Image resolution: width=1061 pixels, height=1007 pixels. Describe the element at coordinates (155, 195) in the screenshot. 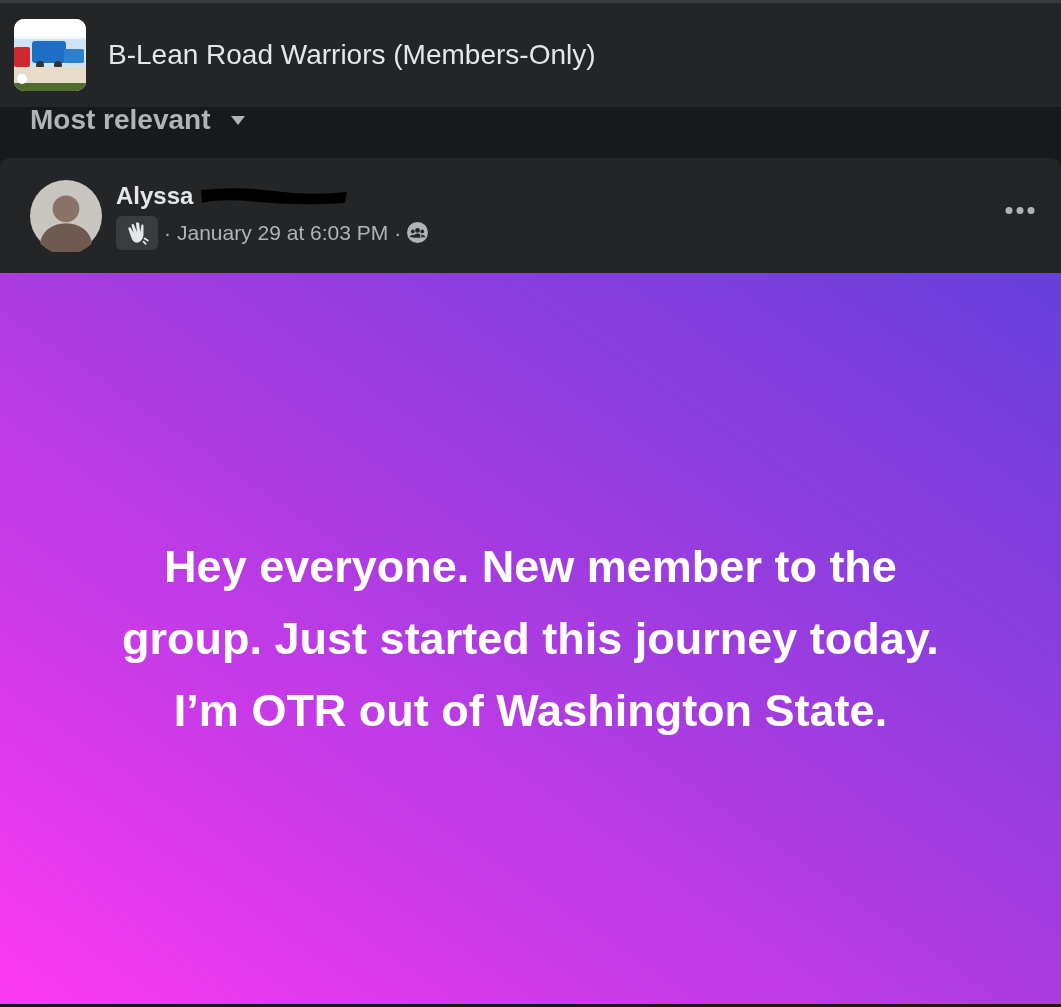

I see `author-name: Alyssa` at that location.